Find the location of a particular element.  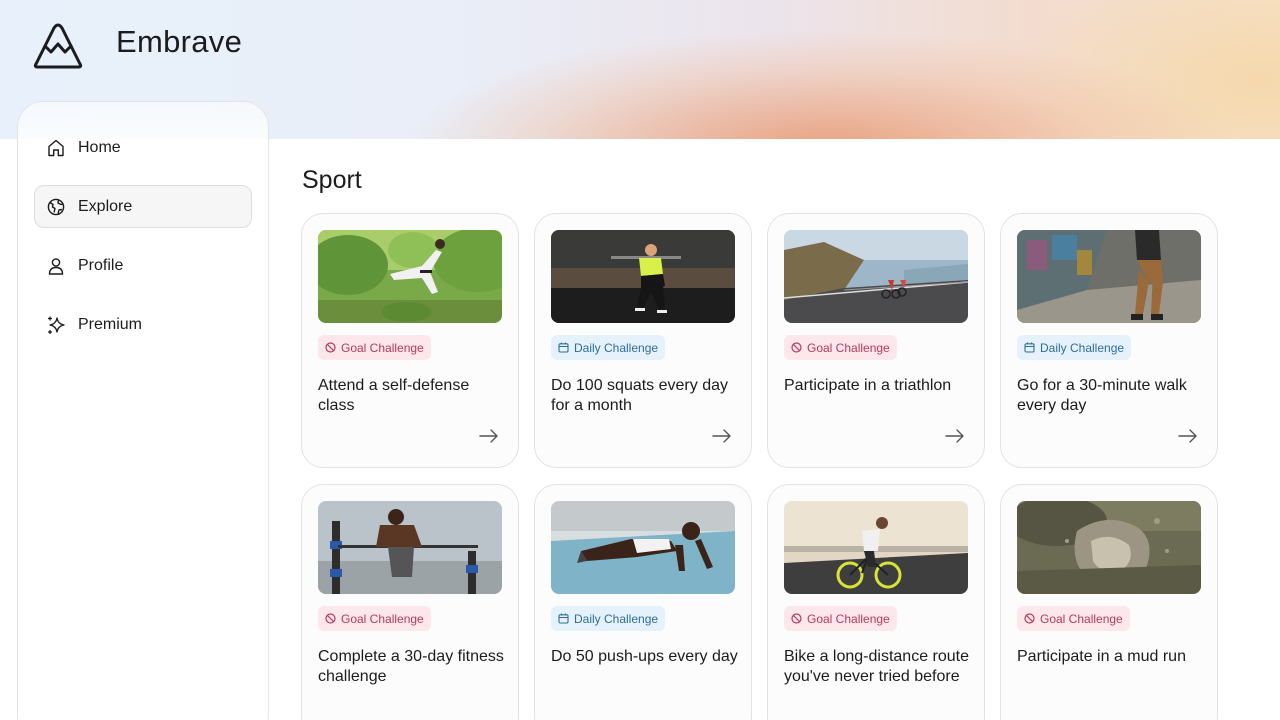

mud-run-splash-photo is located at coordinates (1109, 547).